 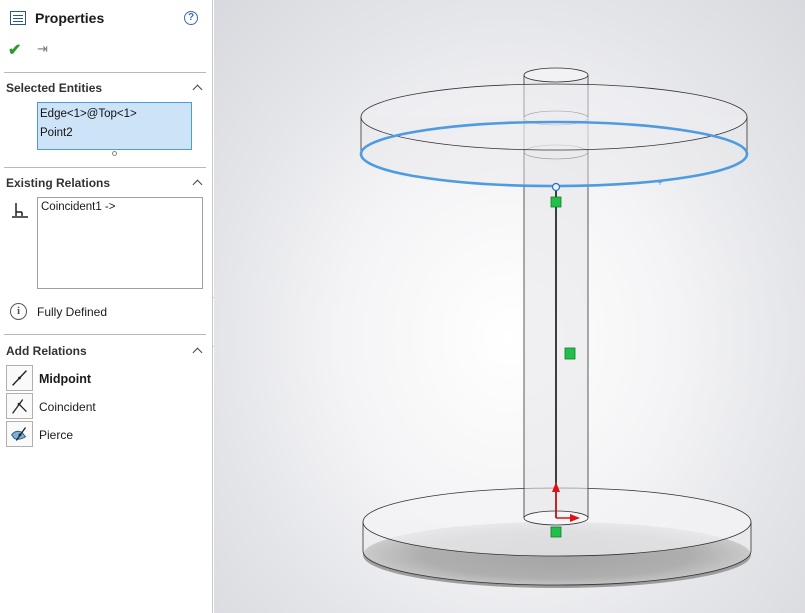 I want to click on coincident-icon, so click(x=19, y=406).